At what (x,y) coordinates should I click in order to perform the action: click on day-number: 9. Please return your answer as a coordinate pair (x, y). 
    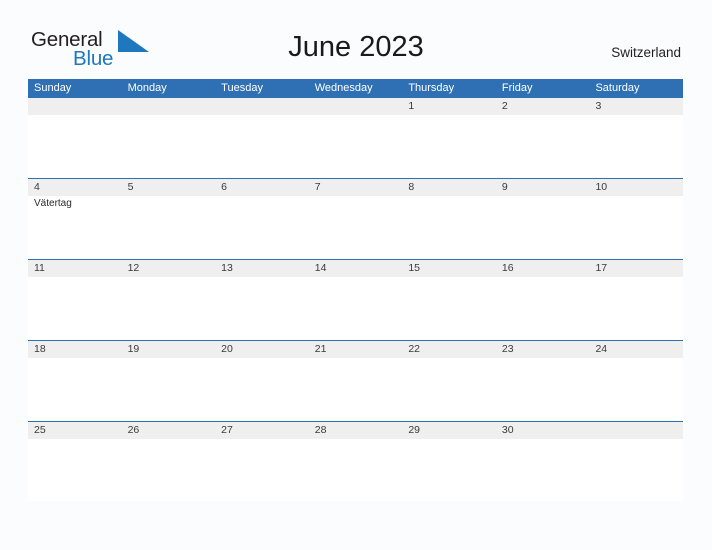
    Looking at the image, I should click on (504, 187).